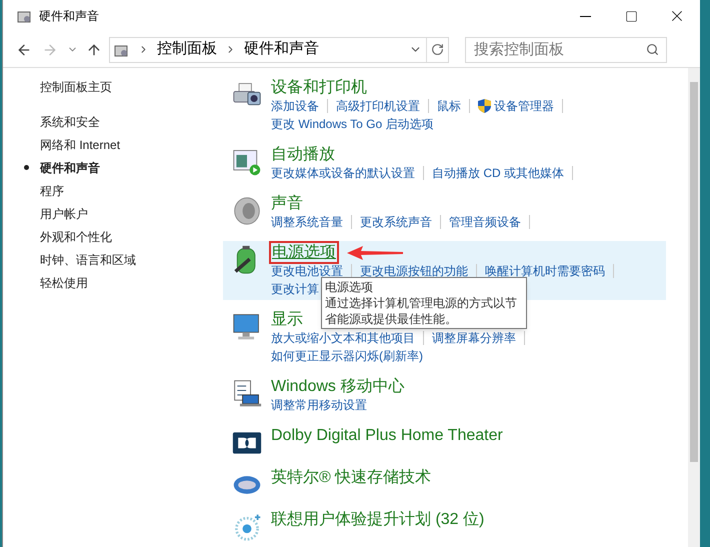 Image resolution: width=710 pixels, height=547 pixels. I want to click on sidebar-item: 网络和 Internet, so click(80, 145).